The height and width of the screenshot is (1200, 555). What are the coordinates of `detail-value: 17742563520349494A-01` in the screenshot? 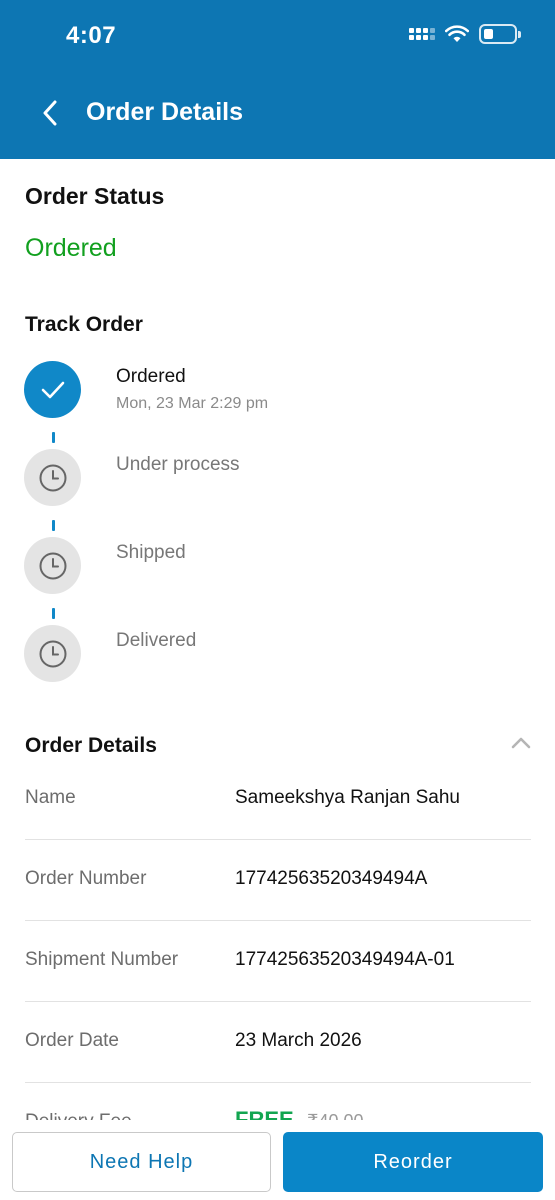 It's located at (345, 959).